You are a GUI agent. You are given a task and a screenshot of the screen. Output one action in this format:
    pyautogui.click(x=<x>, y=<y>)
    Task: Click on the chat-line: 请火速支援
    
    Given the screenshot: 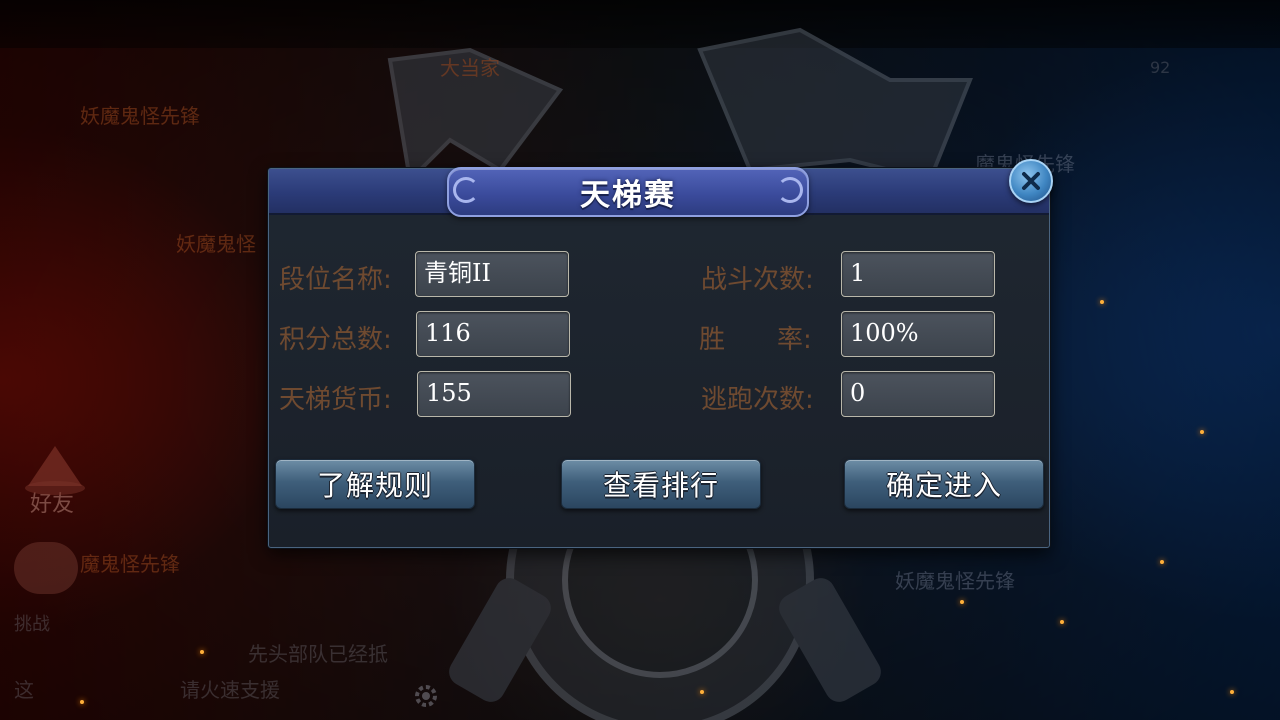 What is the action you would take?
    pyautogui.click(x=230, y=690)
    